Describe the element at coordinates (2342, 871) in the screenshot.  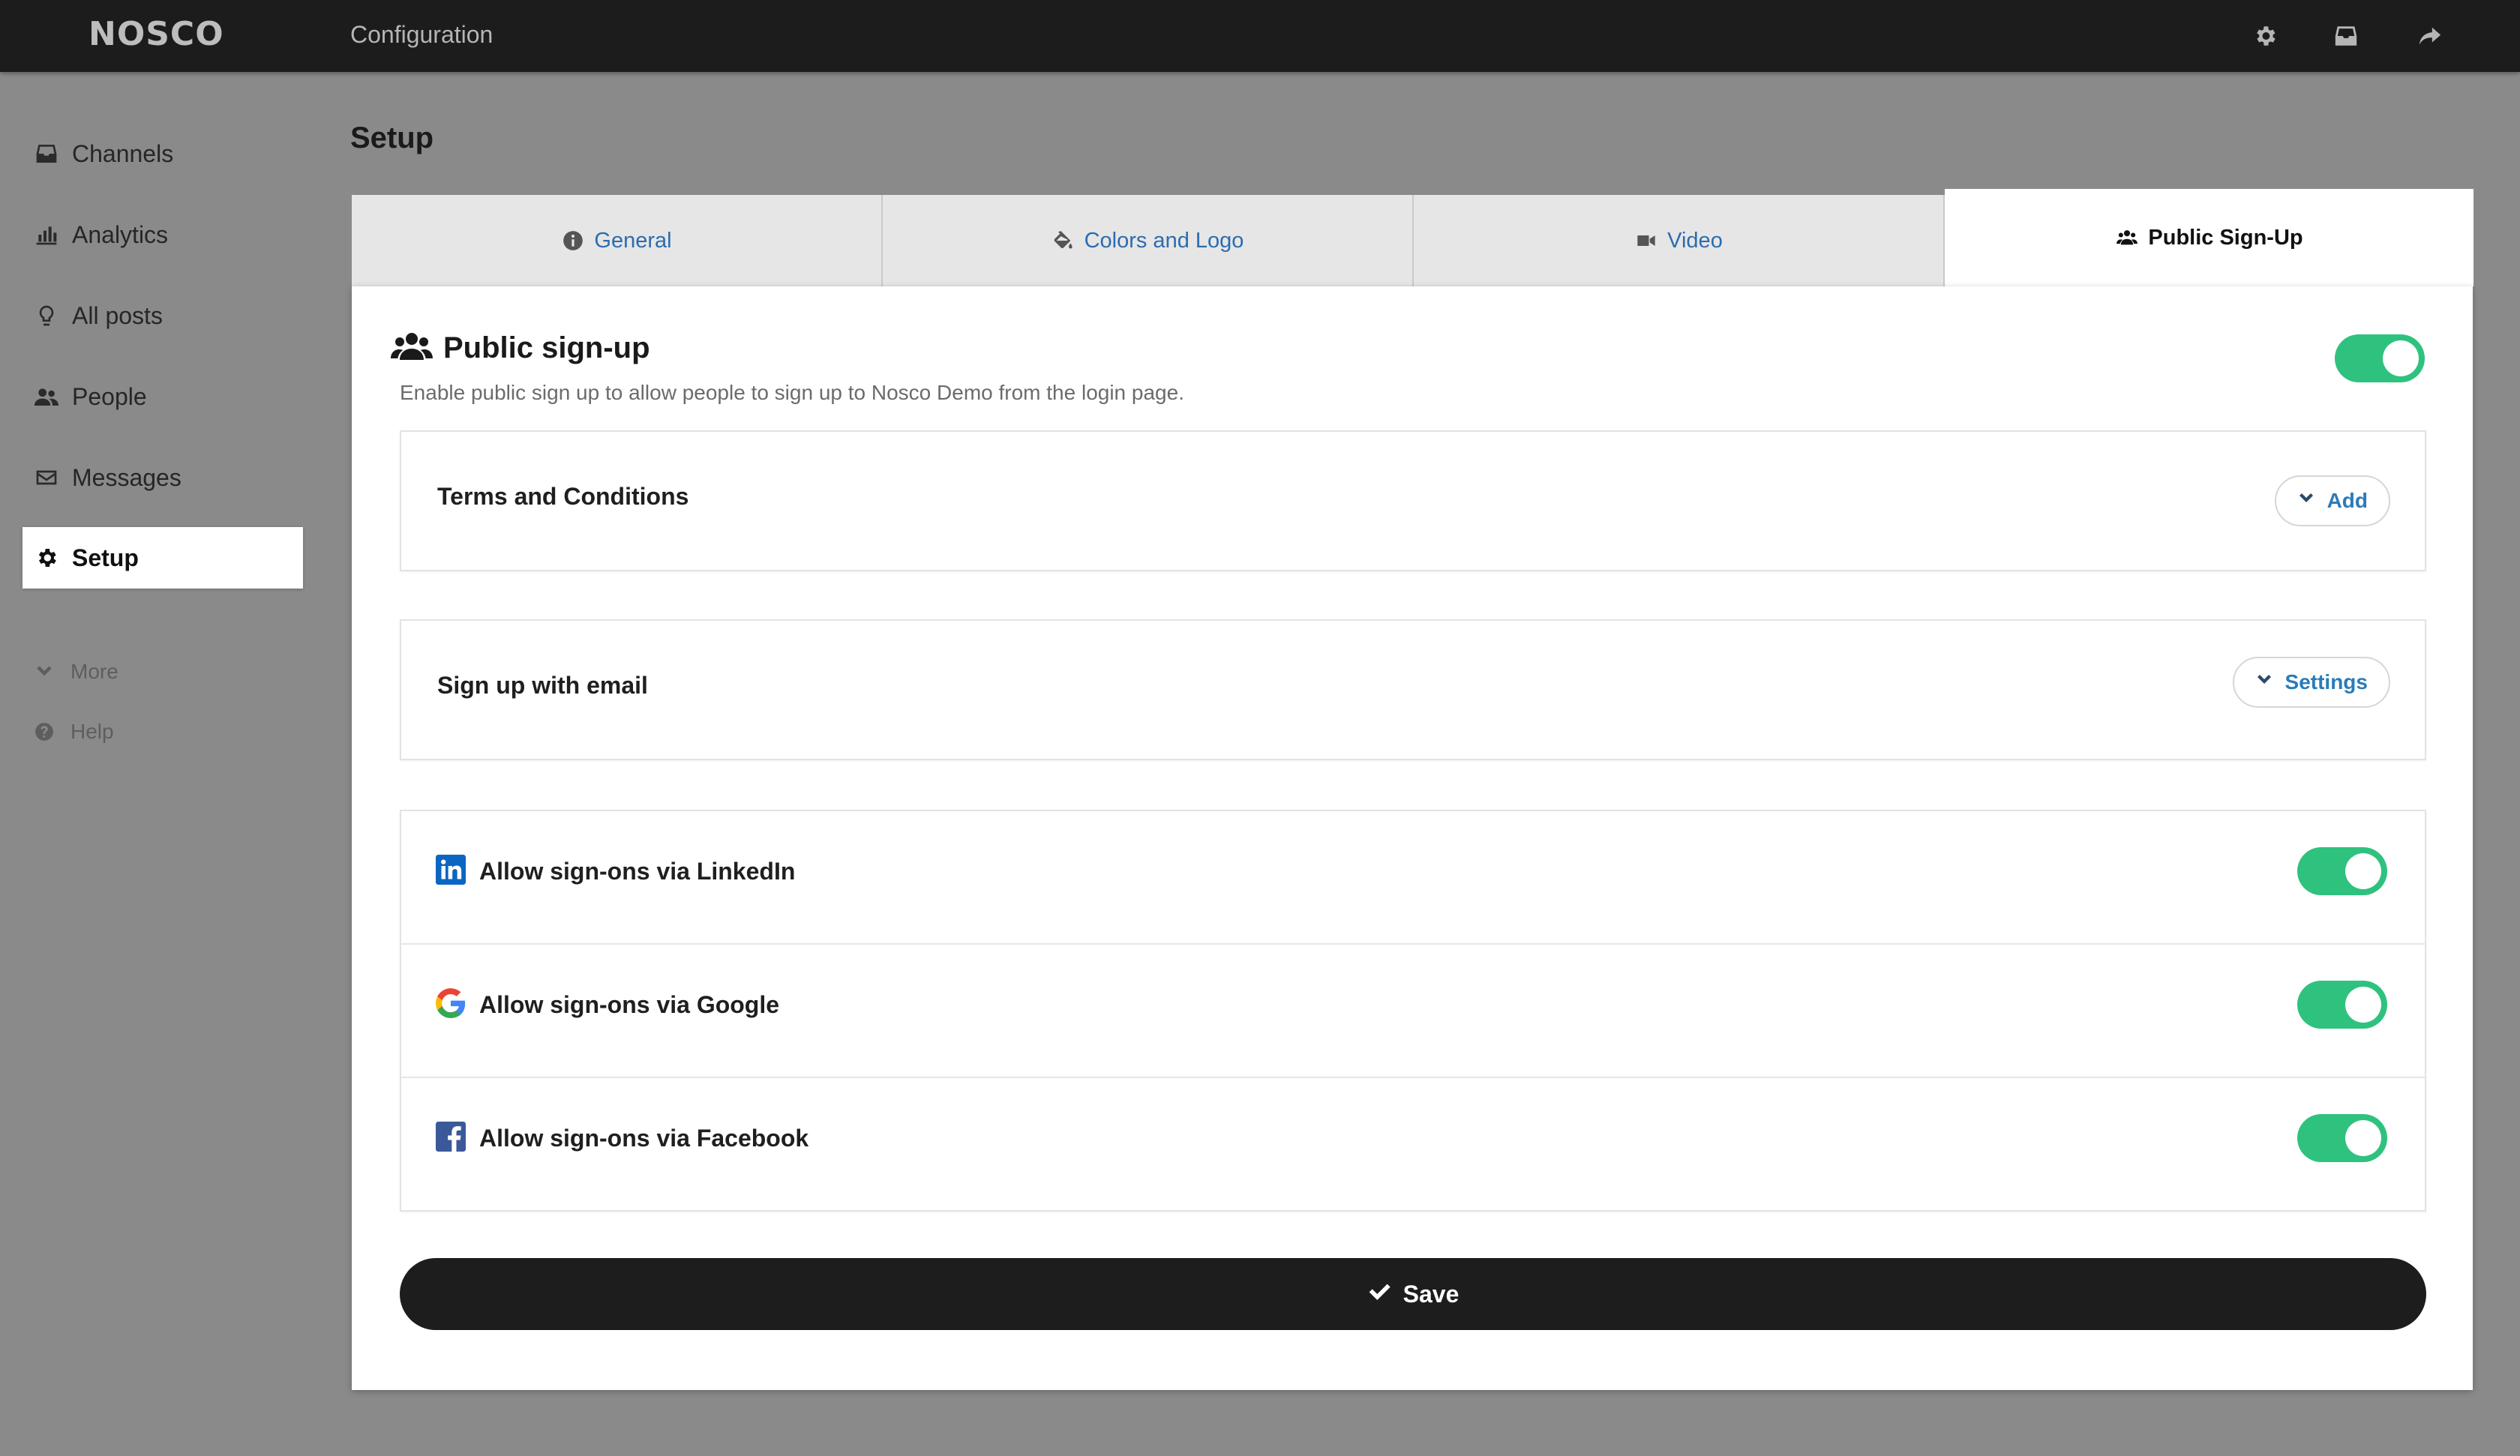
I see `linkedin-toggle` at that location.